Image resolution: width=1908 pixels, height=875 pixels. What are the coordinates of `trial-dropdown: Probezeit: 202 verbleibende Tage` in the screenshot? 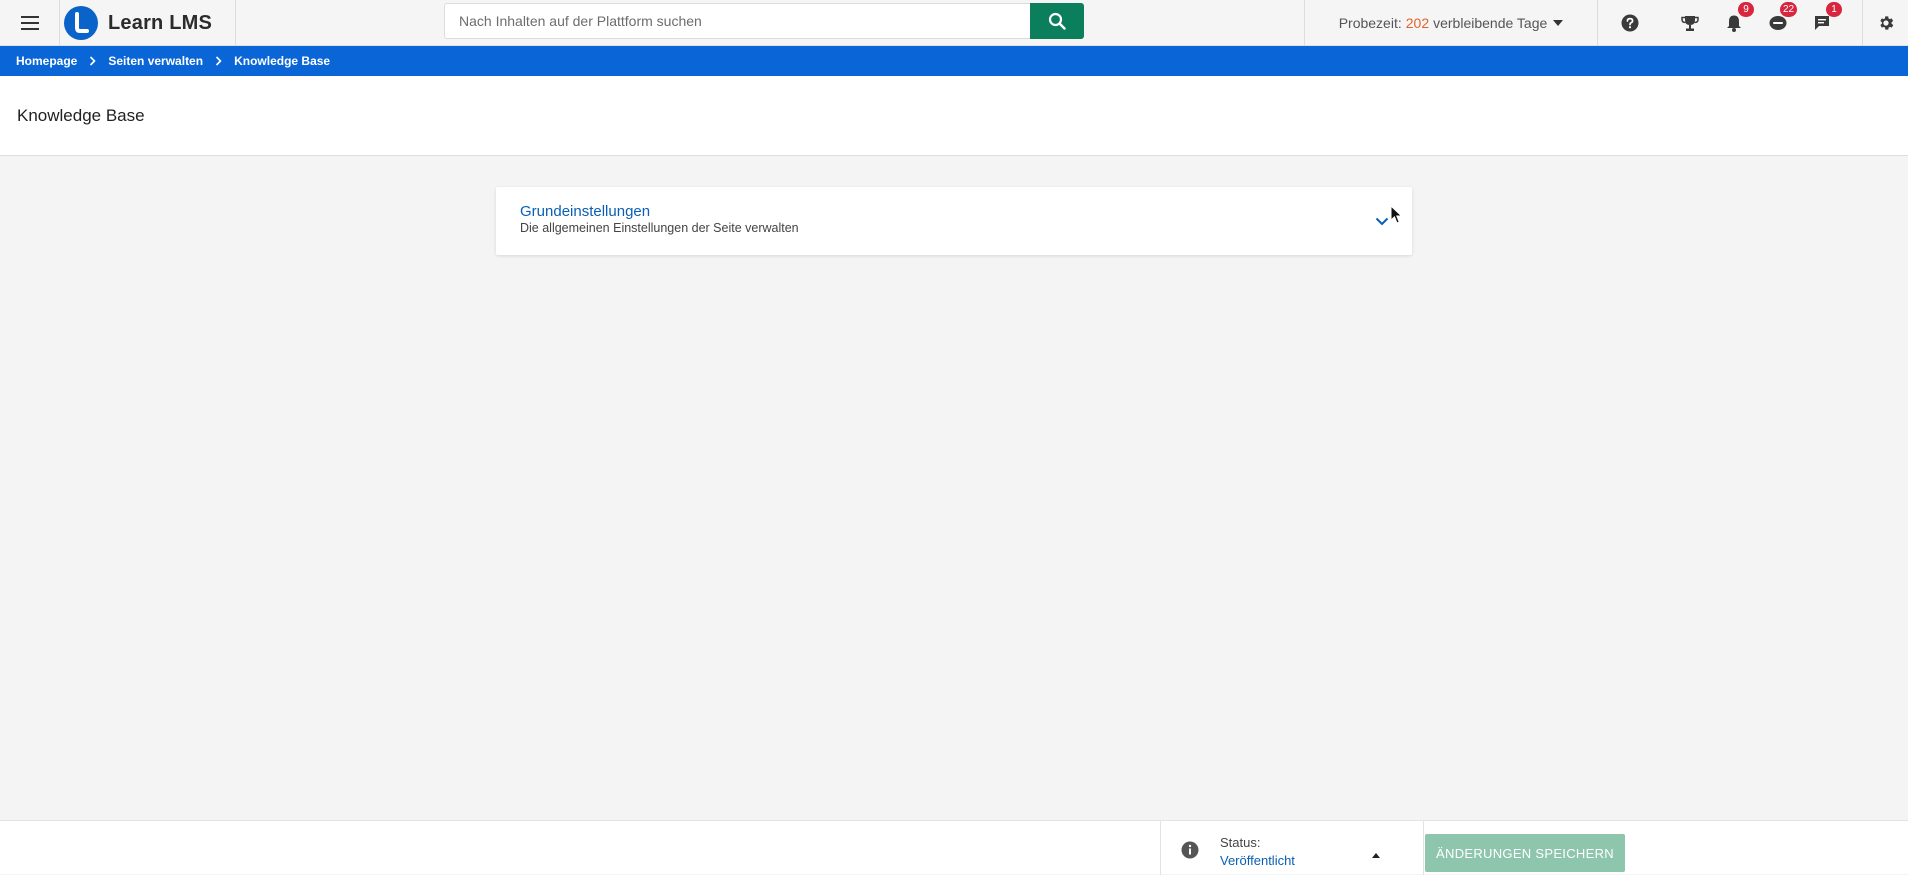 It's located at (1451, 23).